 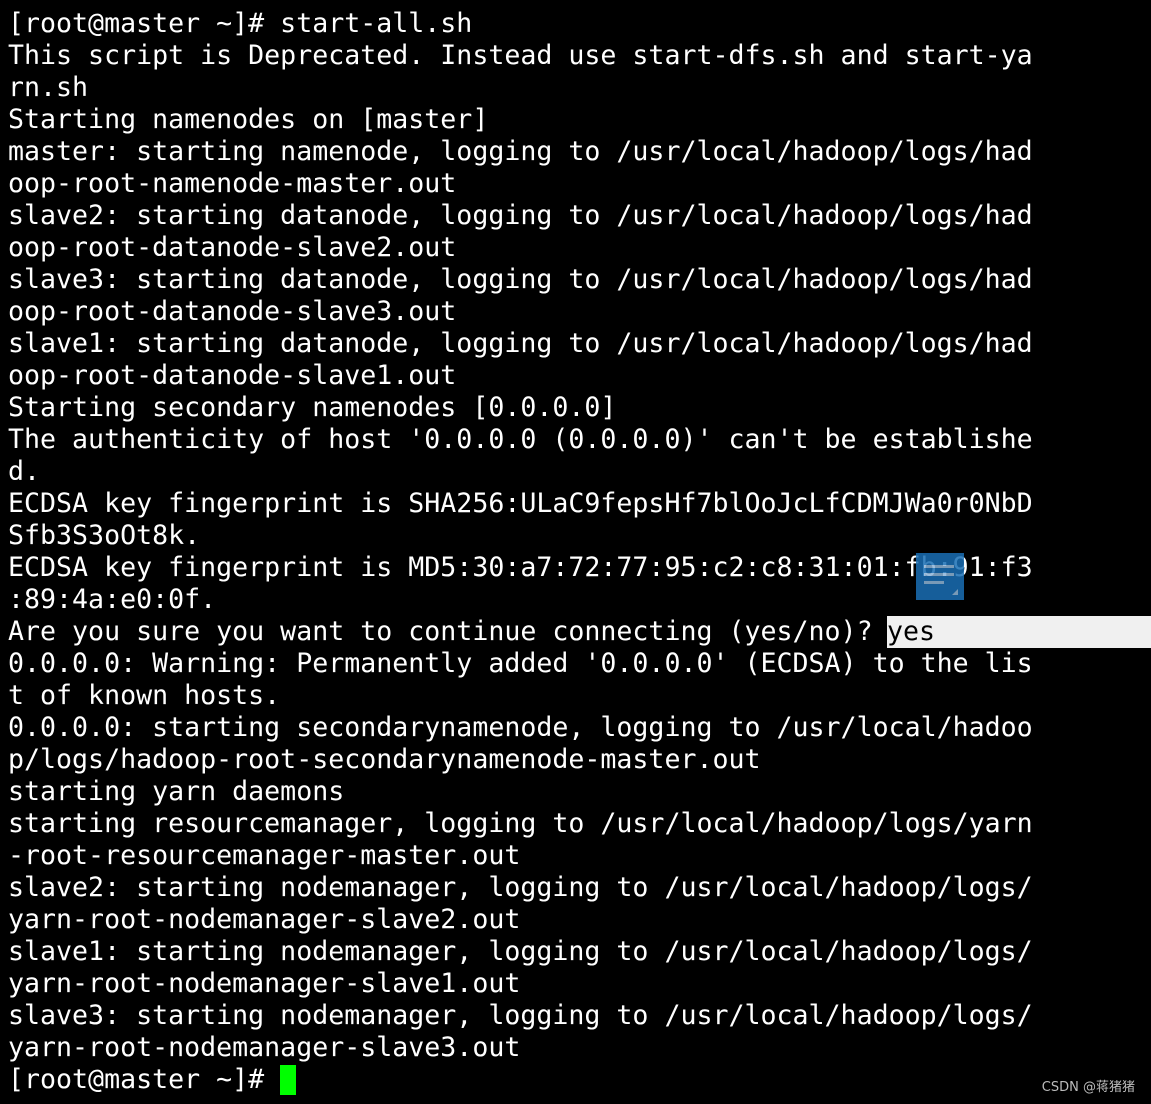 I want to click on terminal-line: starting yarn daemons, so click(x=176, y=791).